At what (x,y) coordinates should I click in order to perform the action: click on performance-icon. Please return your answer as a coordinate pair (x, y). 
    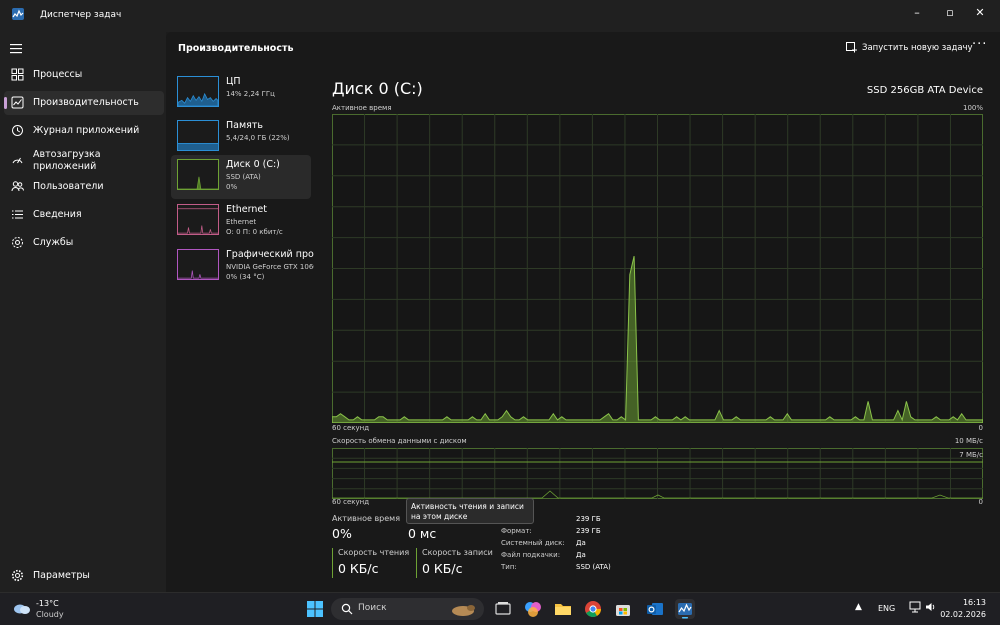
    Looking at the image, I should click on (17, 102).